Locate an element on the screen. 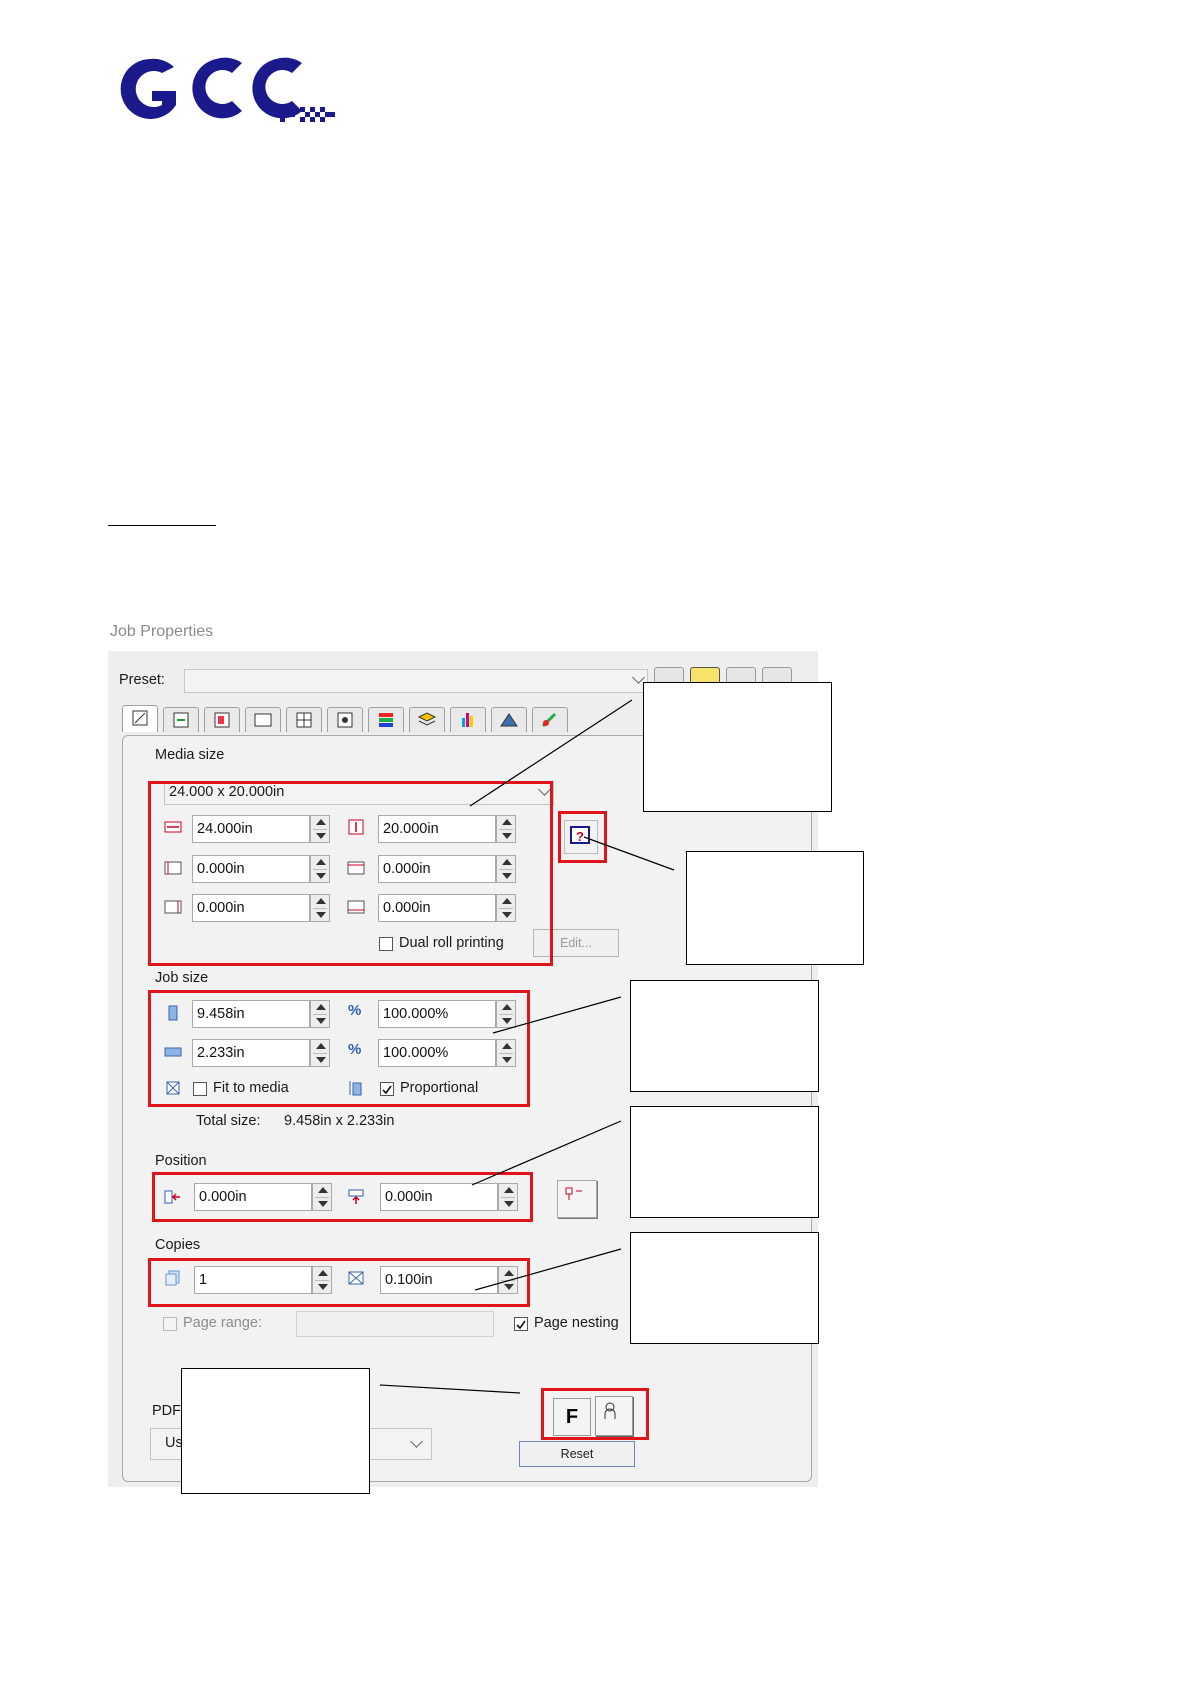 This screenshot has width=1191, height=1684. callout-media-size is located at coordinates (737, 747).